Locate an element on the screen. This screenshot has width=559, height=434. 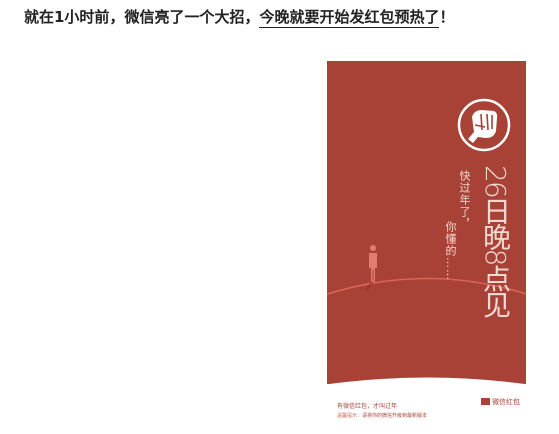
tip-text: 请将你的微信升级到最新版本 is located at coordinates (395, 416).